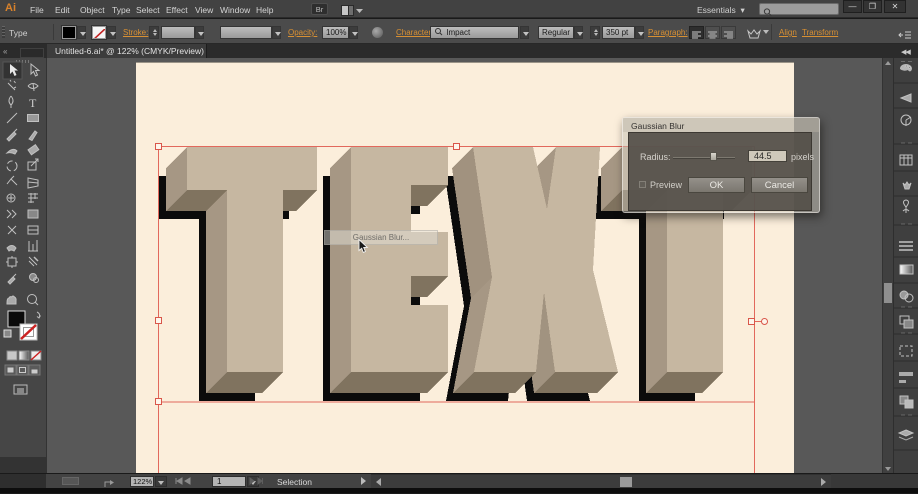 This screenshot has height=494, width=918. I want to click on svg-text: T, so click(33, 103).